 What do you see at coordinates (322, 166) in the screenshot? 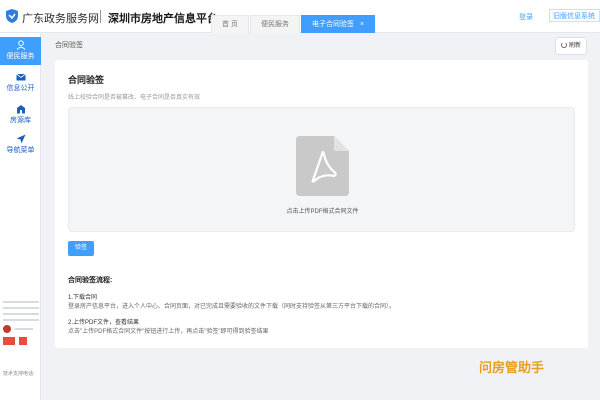
I see `pdf-file-icon` at bounding box center [322, 166].